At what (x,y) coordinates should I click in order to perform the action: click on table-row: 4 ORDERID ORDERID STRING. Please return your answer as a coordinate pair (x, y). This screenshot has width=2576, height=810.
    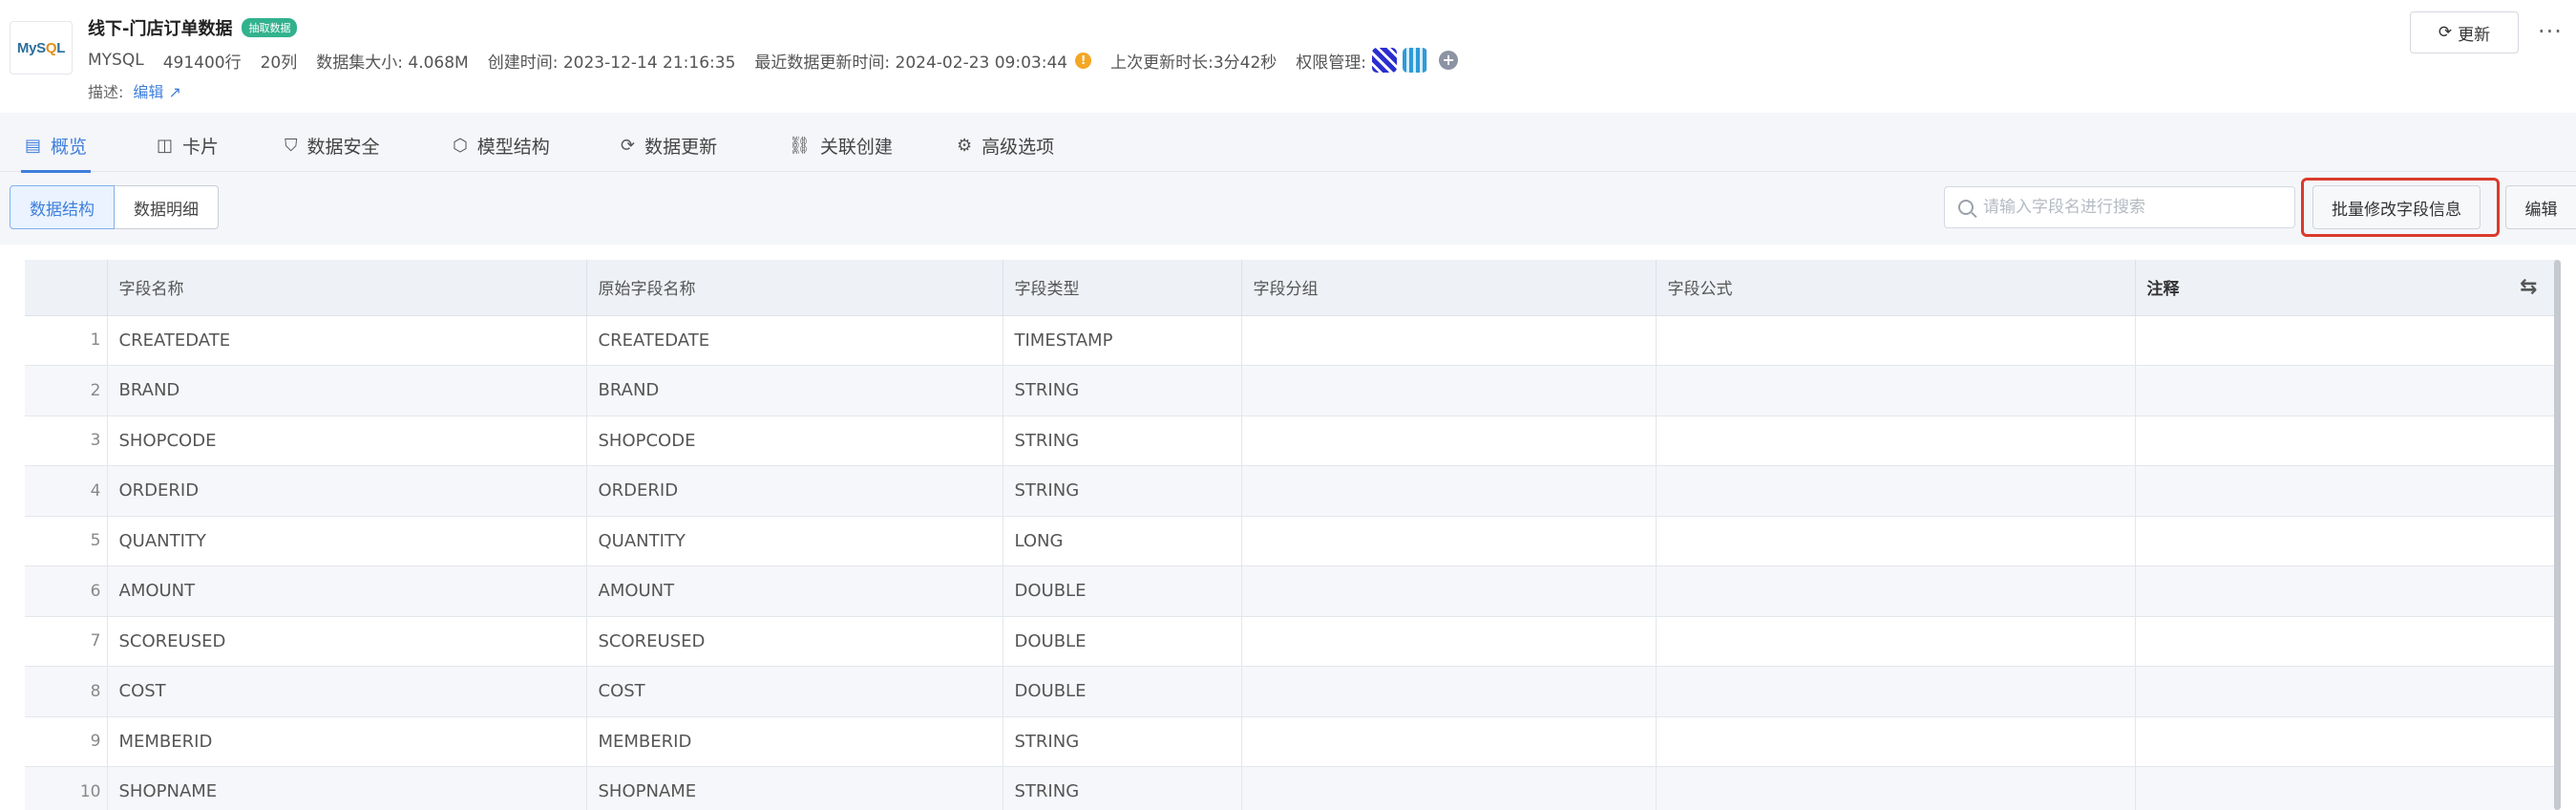
    Looking at the image, I should click on (1290, 491).